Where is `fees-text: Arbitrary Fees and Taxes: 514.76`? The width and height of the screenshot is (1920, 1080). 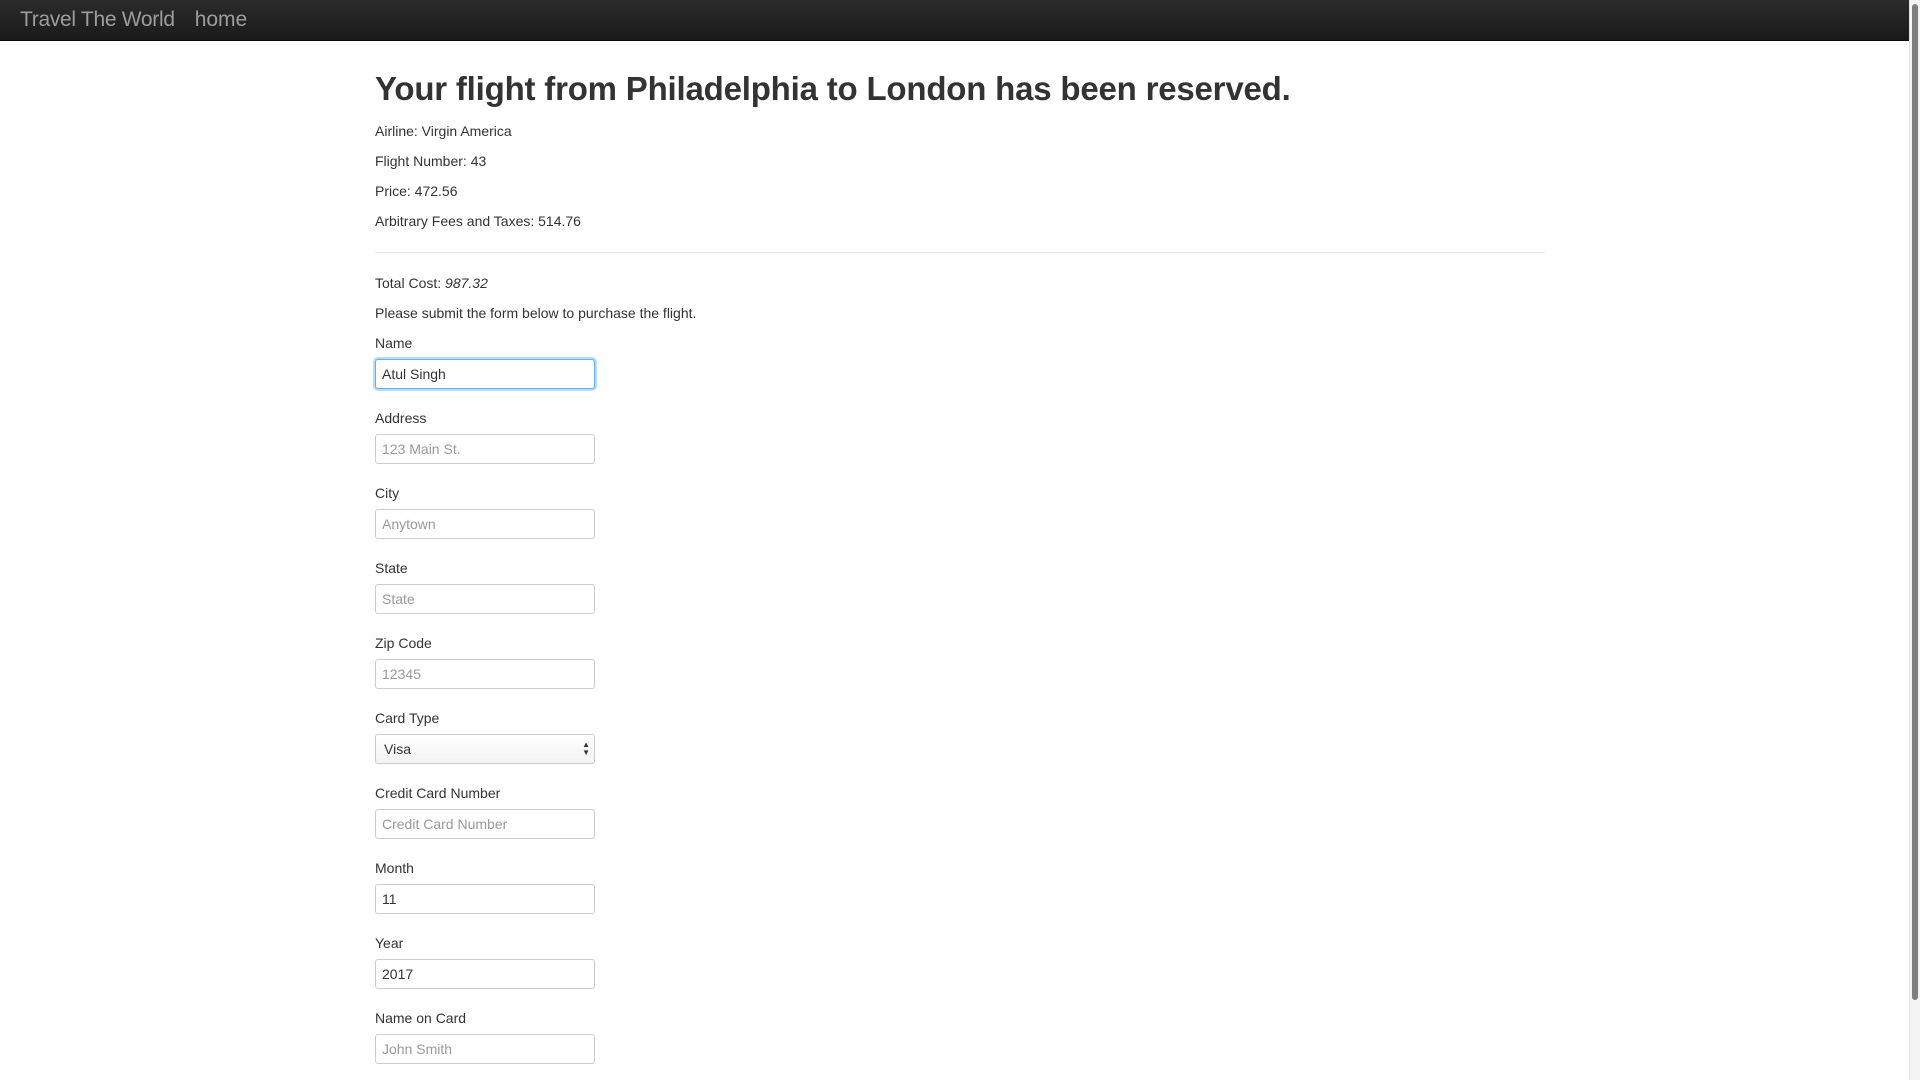 fees-text: Arbitrary Fees and Taxes: 514.76 is located at coordinates (478, 221).